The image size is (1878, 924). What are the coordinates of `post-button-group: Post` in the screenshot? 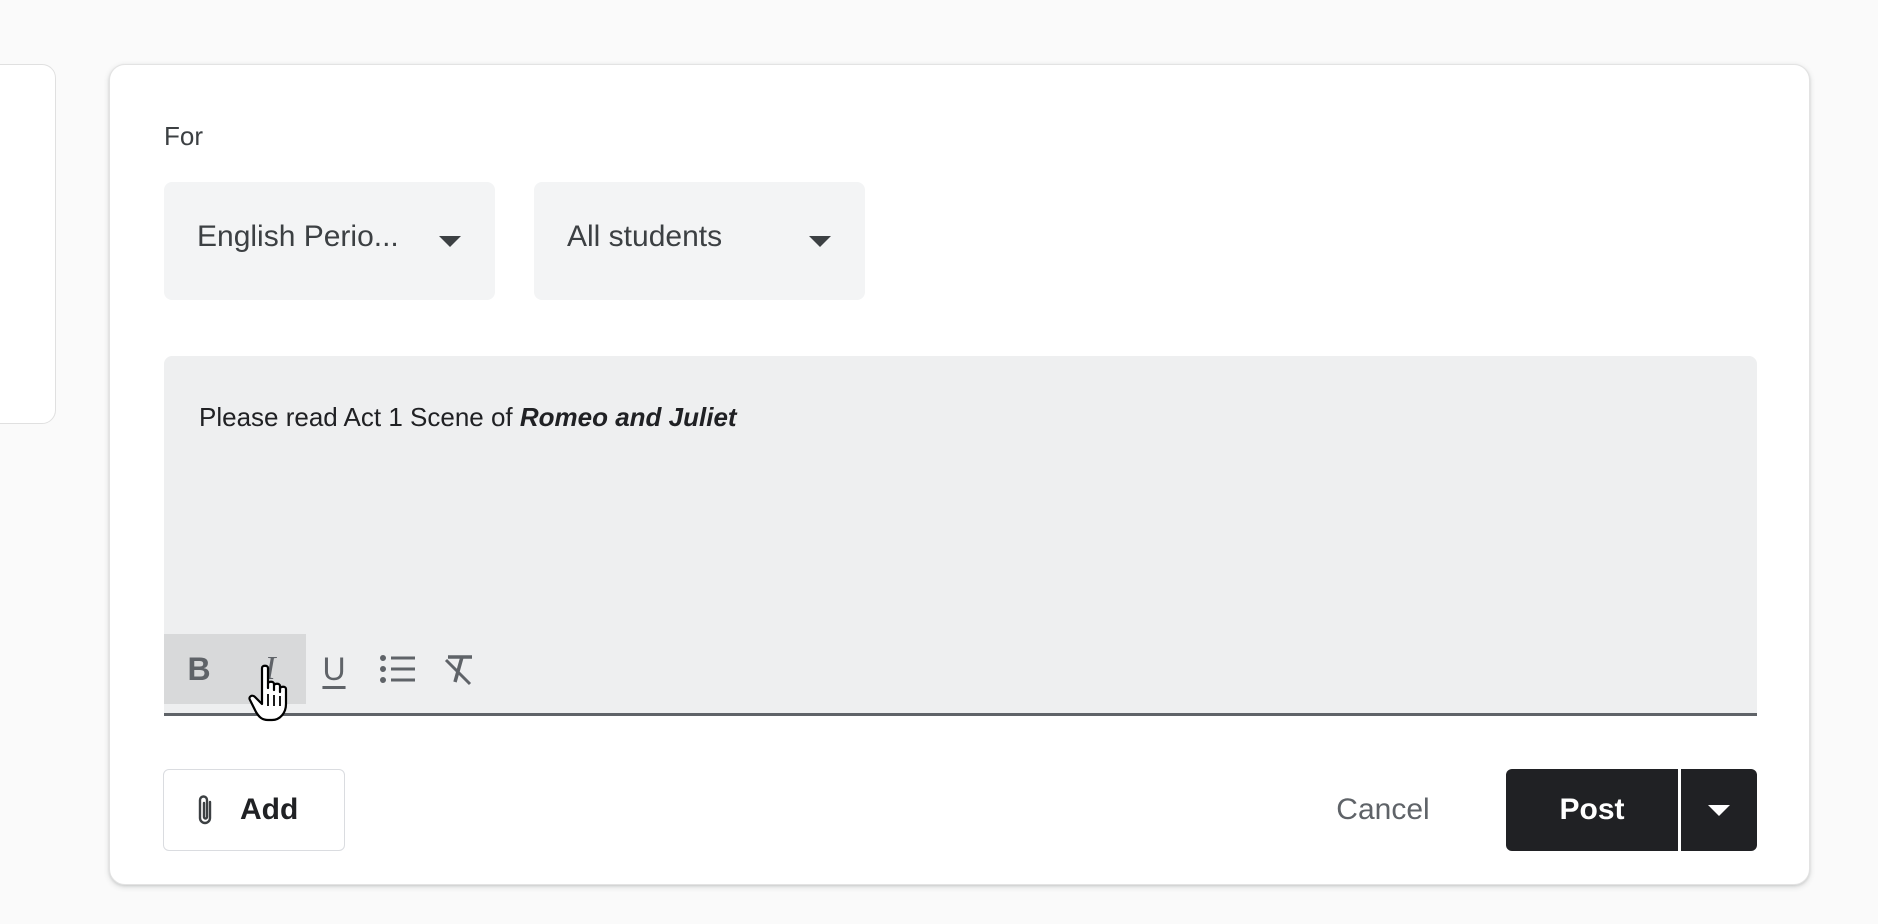 It's located at (1631, 810).